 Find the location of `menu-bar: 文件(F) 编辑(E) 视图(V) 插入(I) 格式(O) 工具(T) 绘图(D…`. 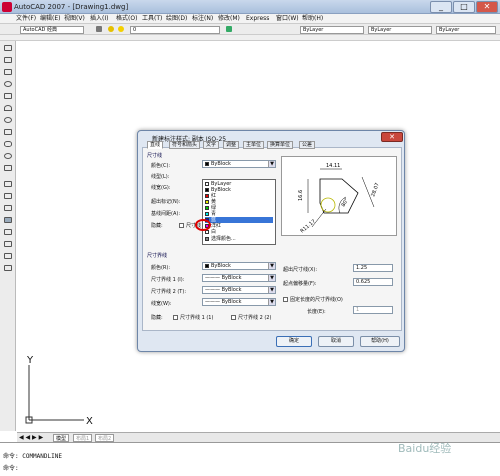

menu-bar: 文件(F) 编辑(E) 视图(V) 插入(I) 格式(O) 工具(T) 绘图(D… is located at coordinates (250, 19).